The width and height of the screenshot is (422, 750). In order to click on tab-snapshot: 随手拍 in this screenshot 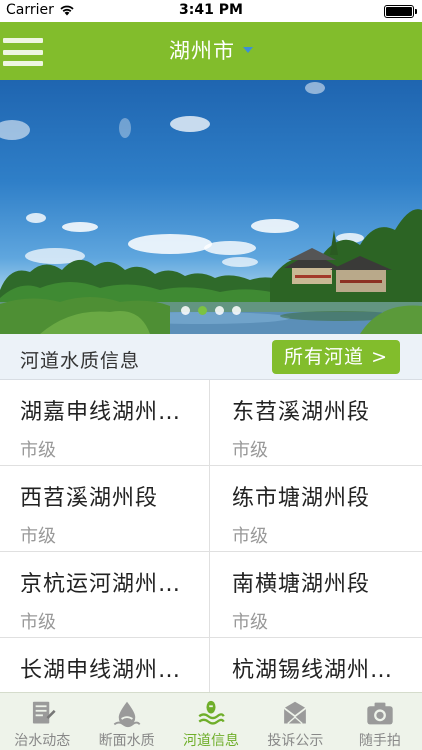, I will do `click(380, 721)`.